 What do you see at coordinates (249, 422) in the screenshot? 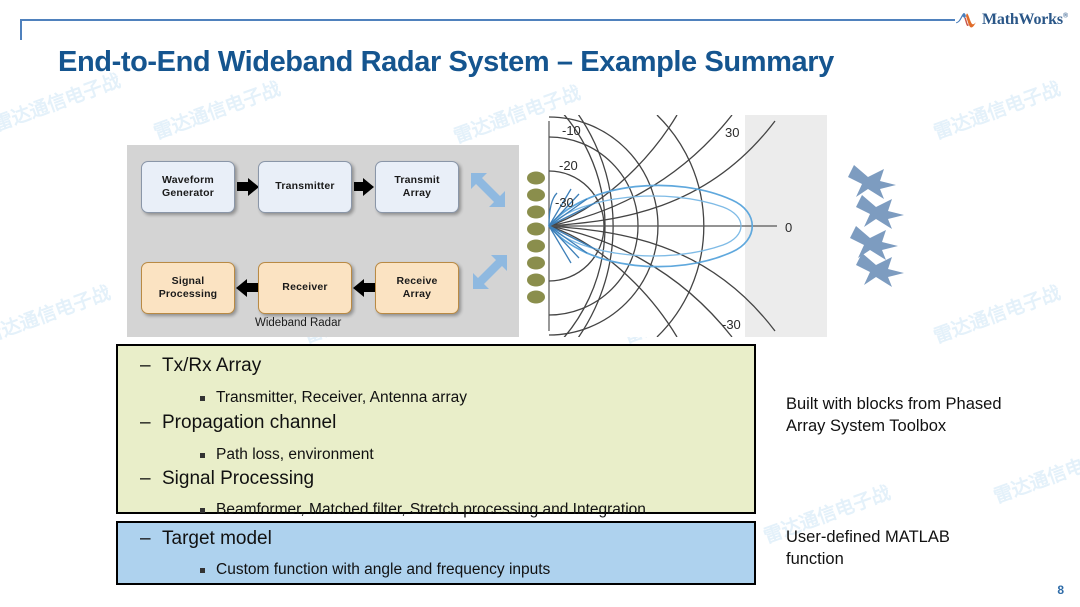
I see `bullet-text: Propagation channel` at bounding box center [249, 422].